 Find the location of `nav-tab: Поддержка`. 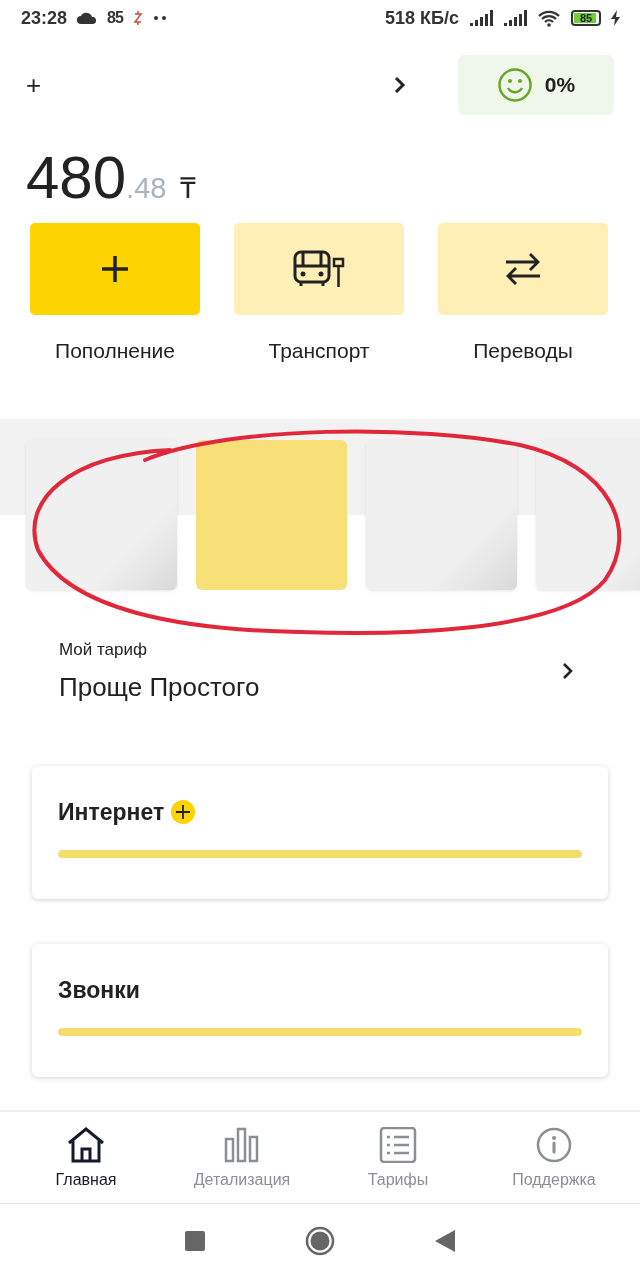

nav-tab: Поддержка is located at coordinates (554, 1157).